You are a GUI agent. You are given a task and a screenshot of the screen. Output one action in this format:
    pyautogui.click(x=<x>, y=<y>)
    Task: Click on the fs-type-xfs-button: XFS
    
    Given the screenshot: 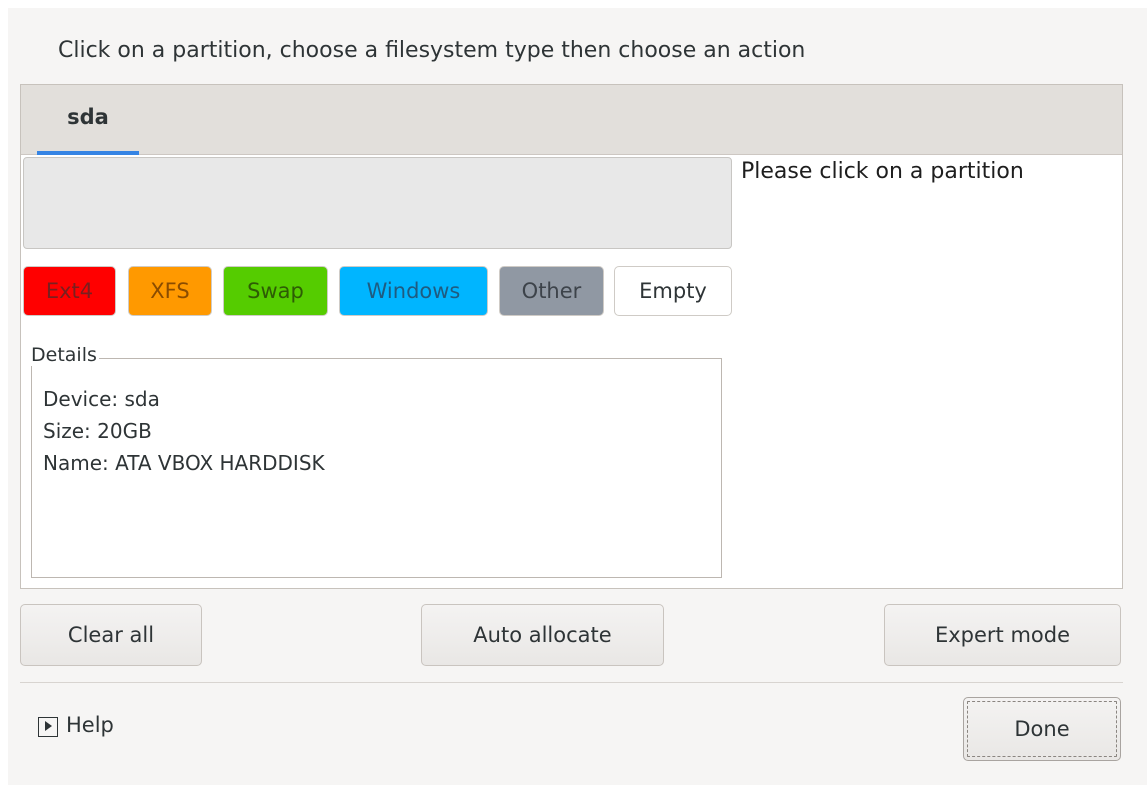 What is the action you would take?
    pyautogui.click(x=170, y=291)
    